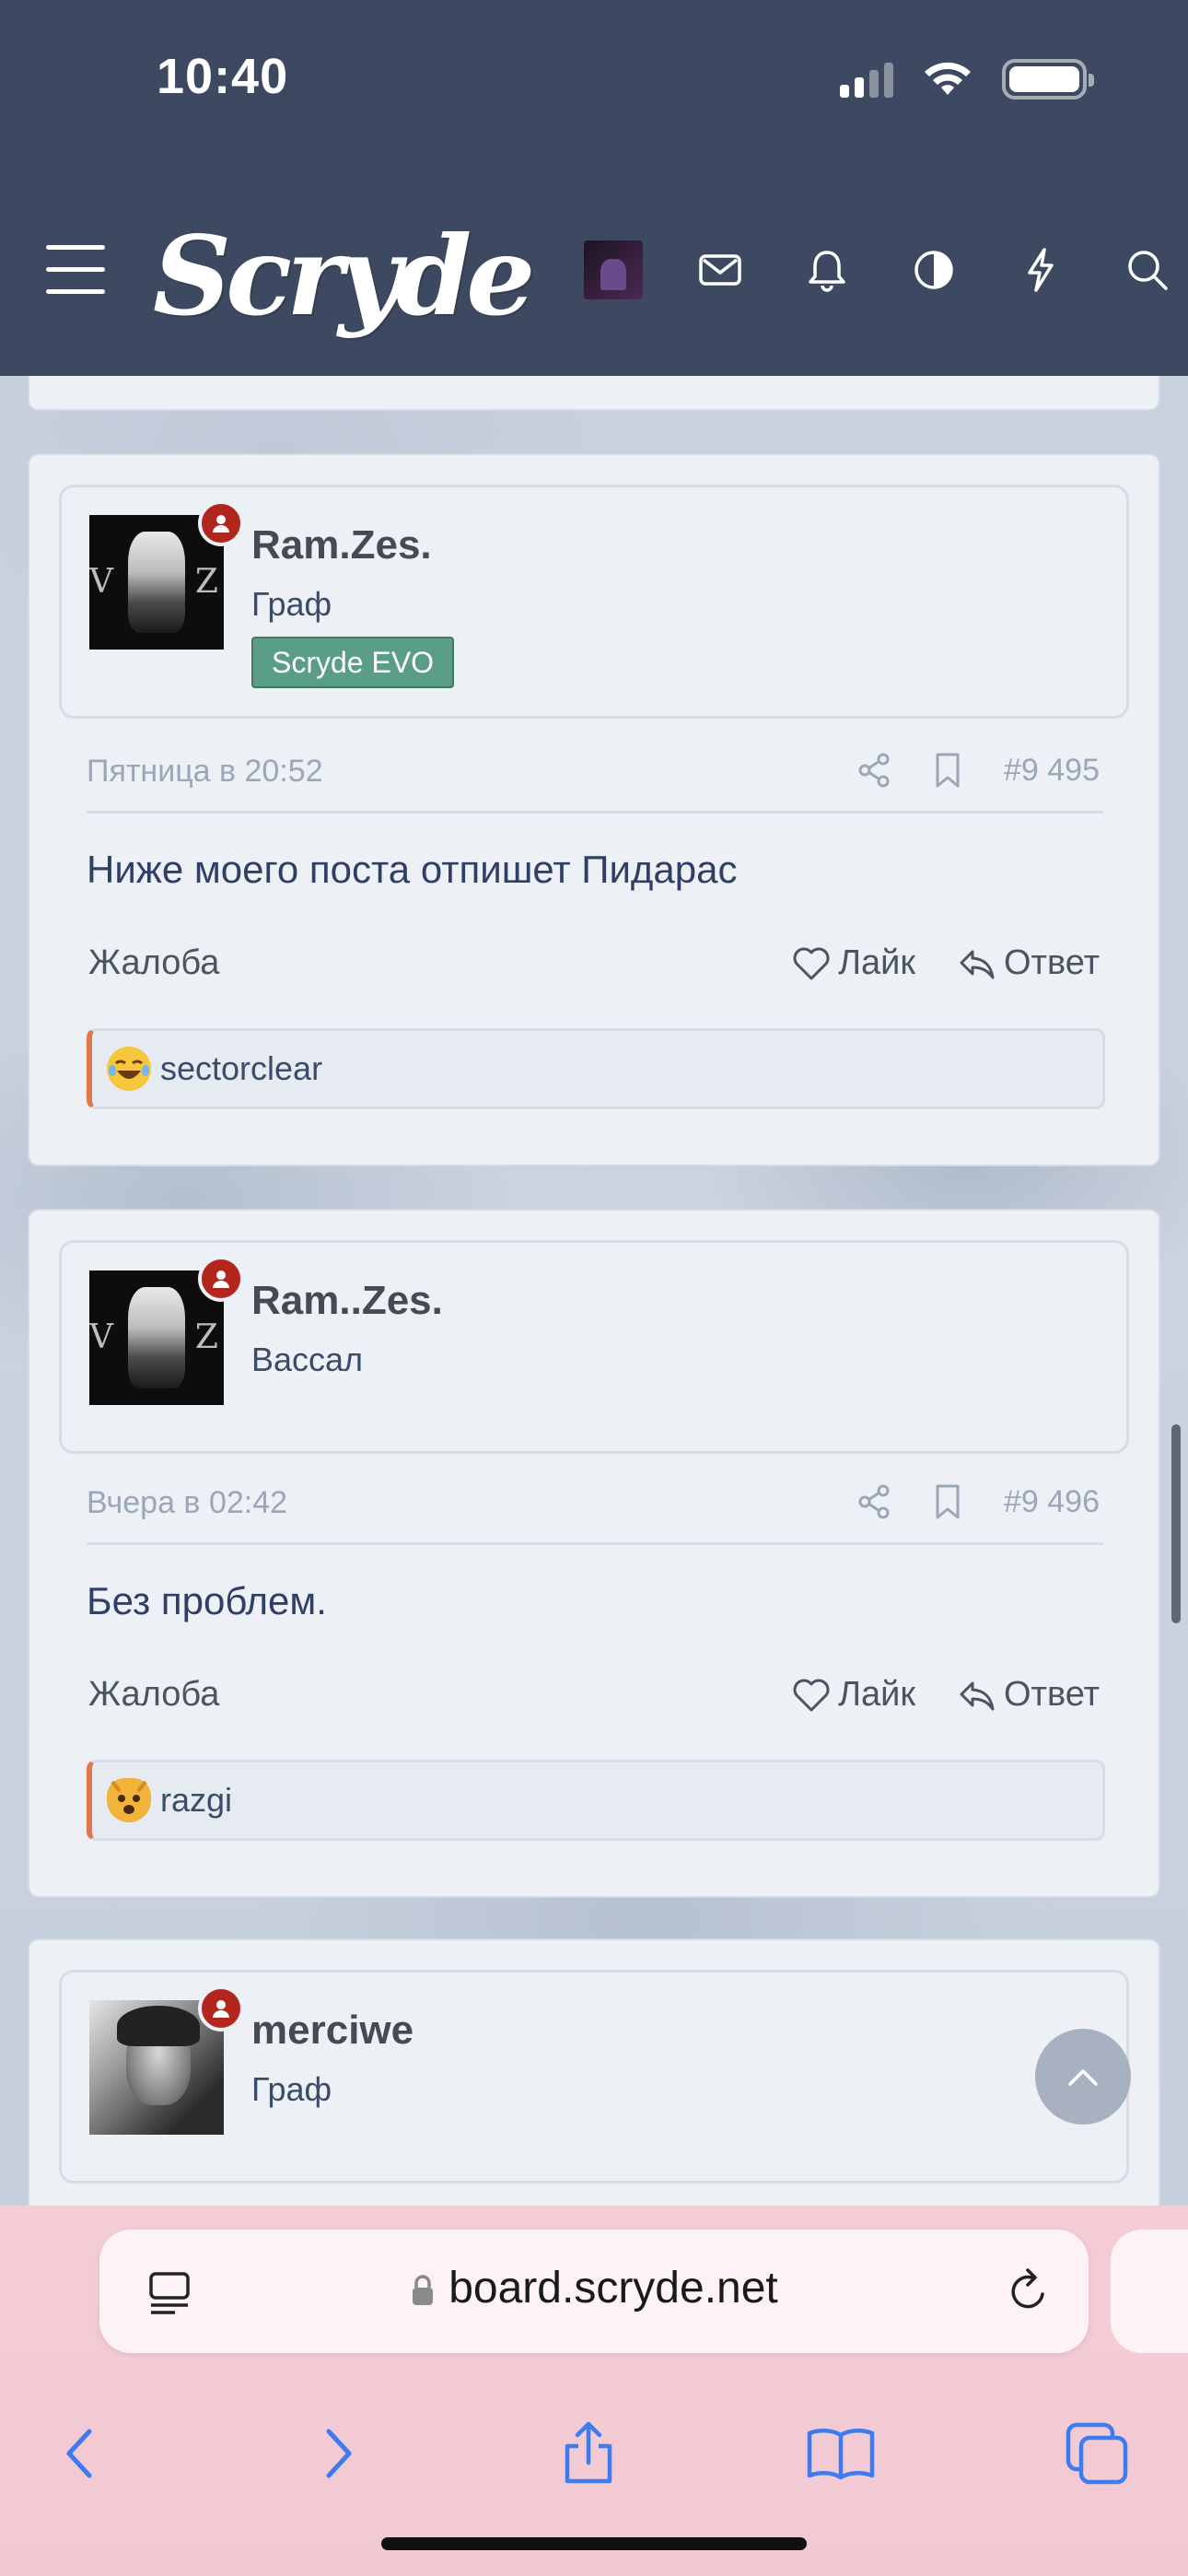  I want to click on laughing-emoji-icon, so click(129, 1069).